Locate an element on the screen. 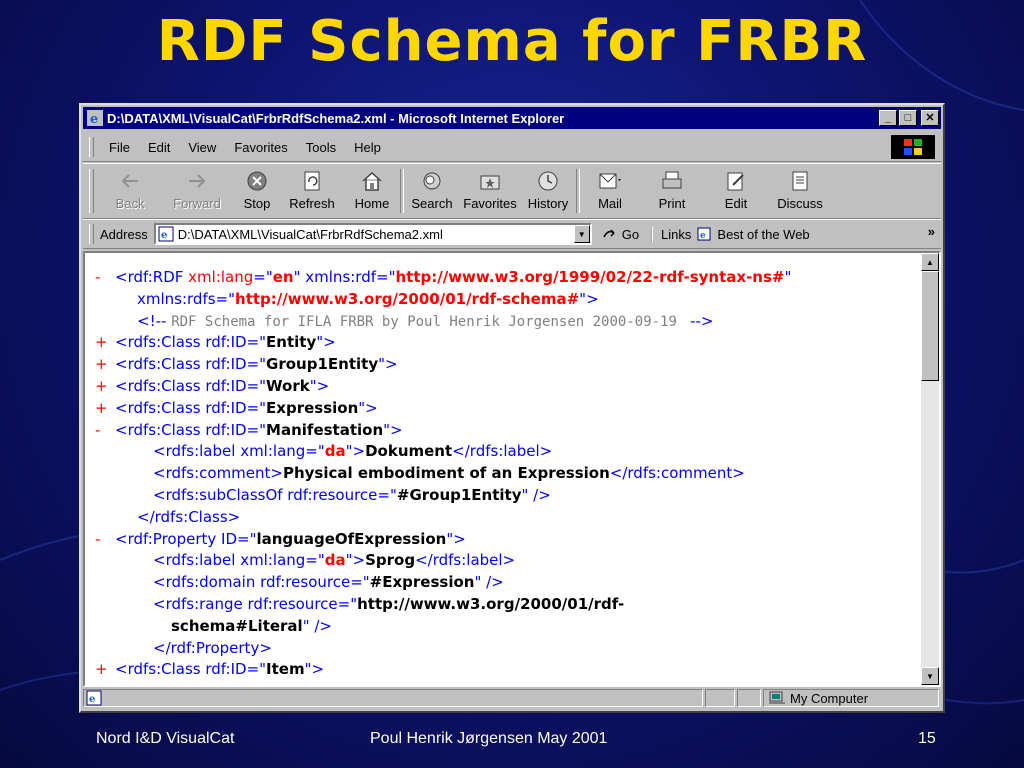 This screenshot has width=1024, height=768. xml-line-text: schema#Literal" /> is located at coordinates (251, 625).